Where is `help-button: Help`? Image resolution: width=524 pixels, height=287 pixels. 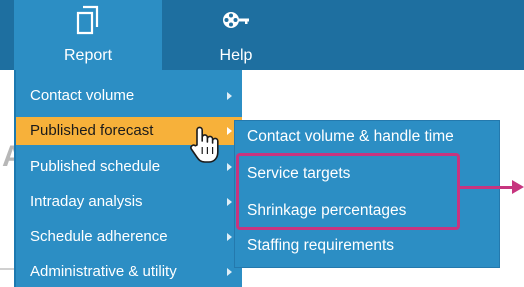 help-button: Help is located at coordinates (236, 35).